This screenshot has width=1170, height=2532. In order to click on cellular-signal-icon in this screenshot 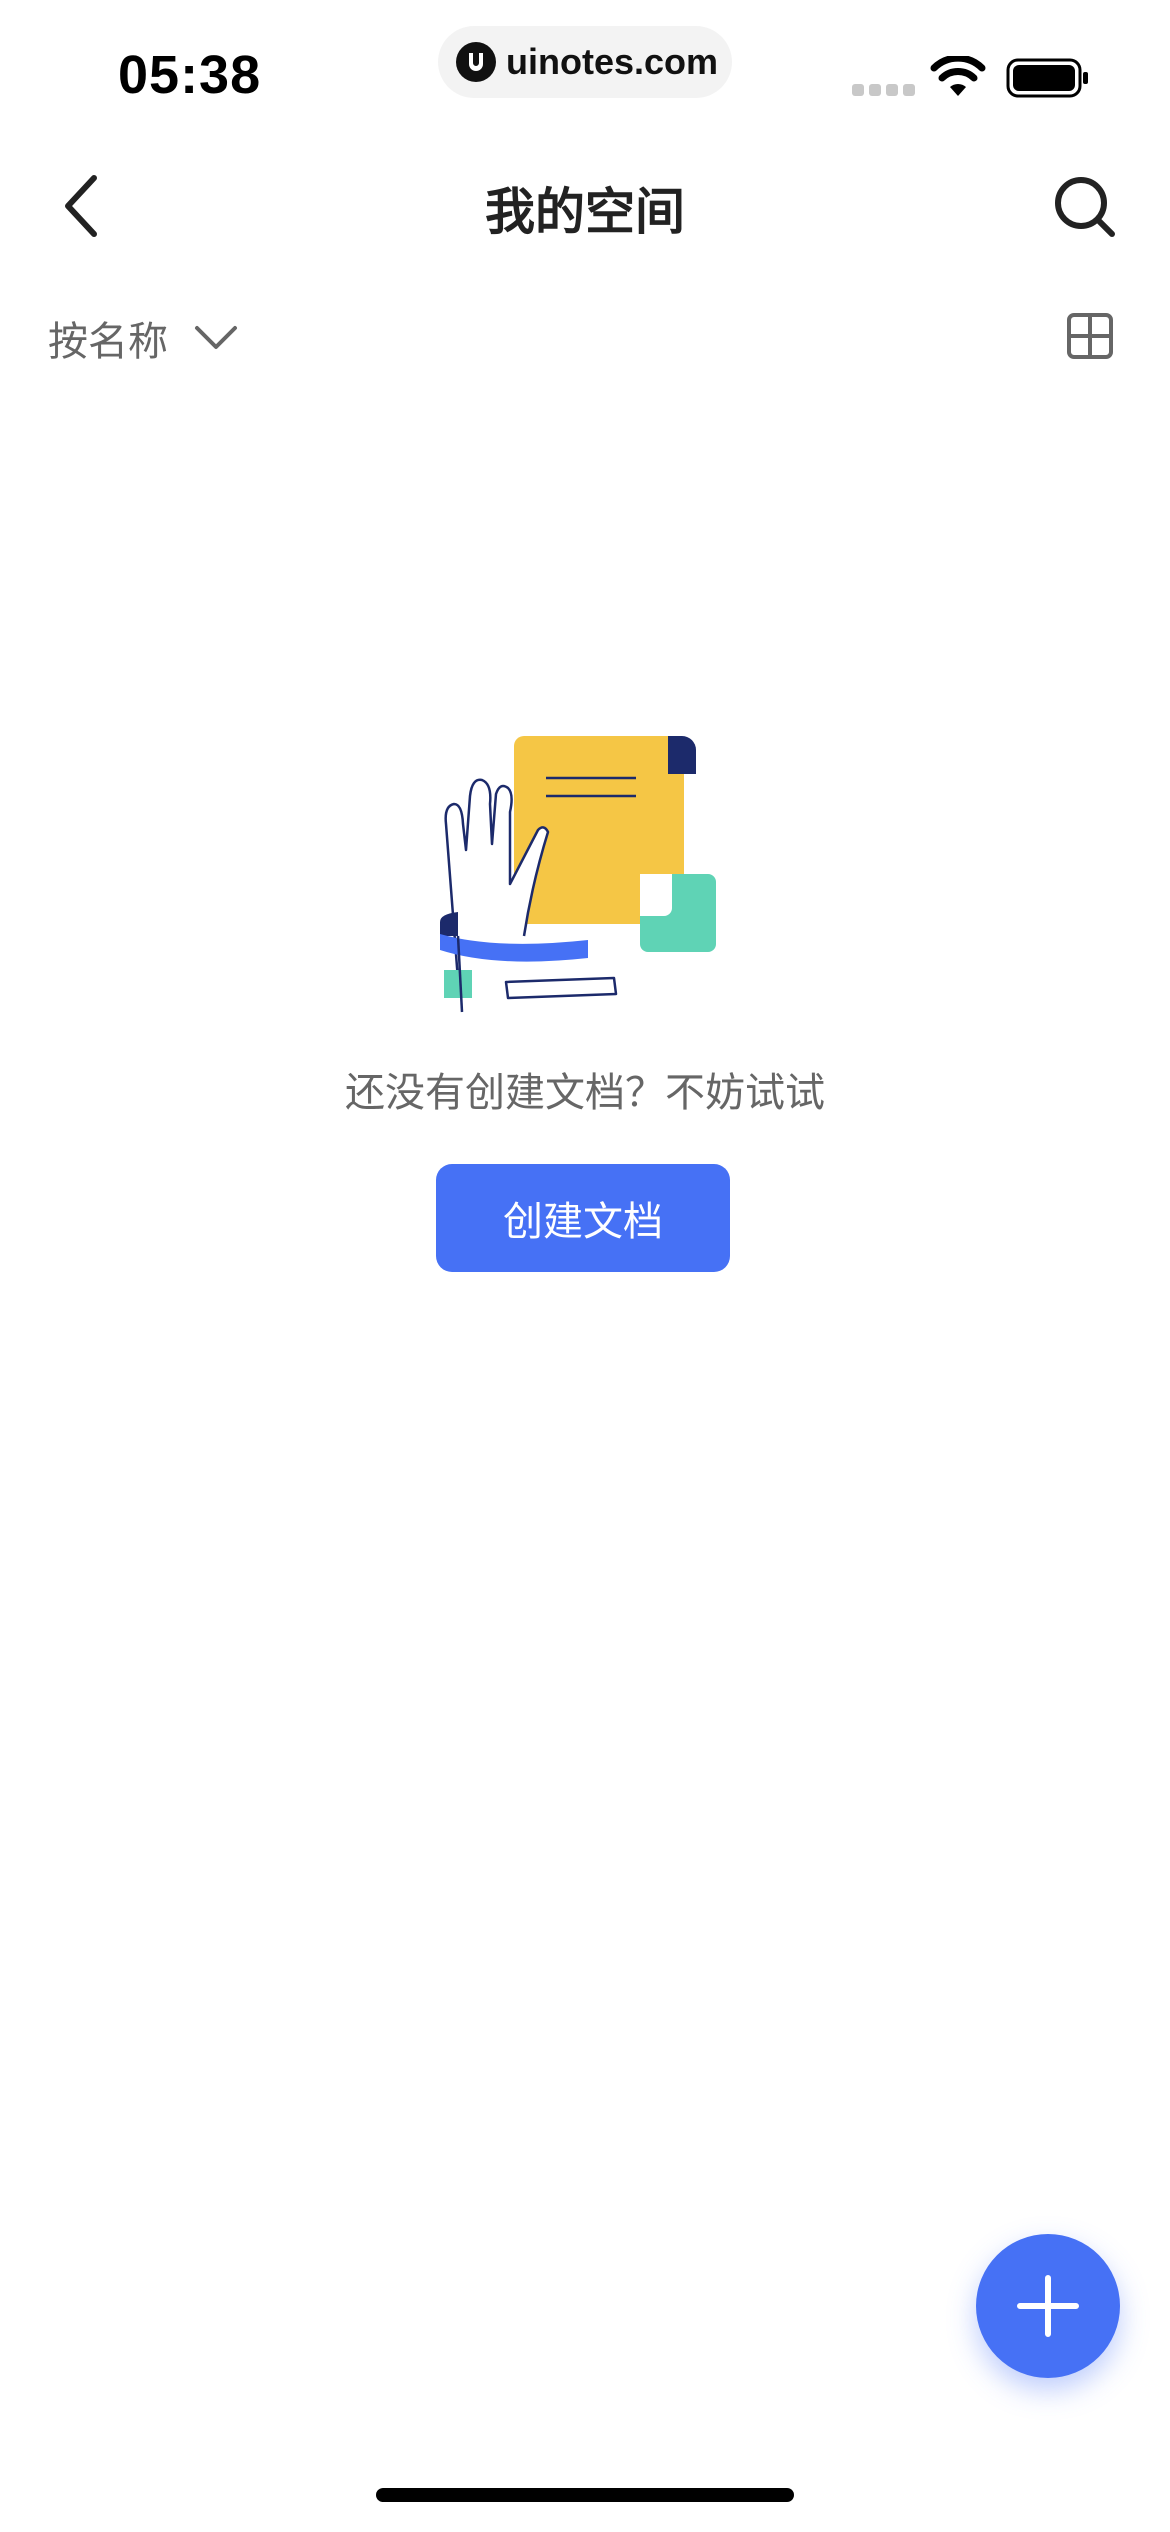, I will do `click(883, 90)`.